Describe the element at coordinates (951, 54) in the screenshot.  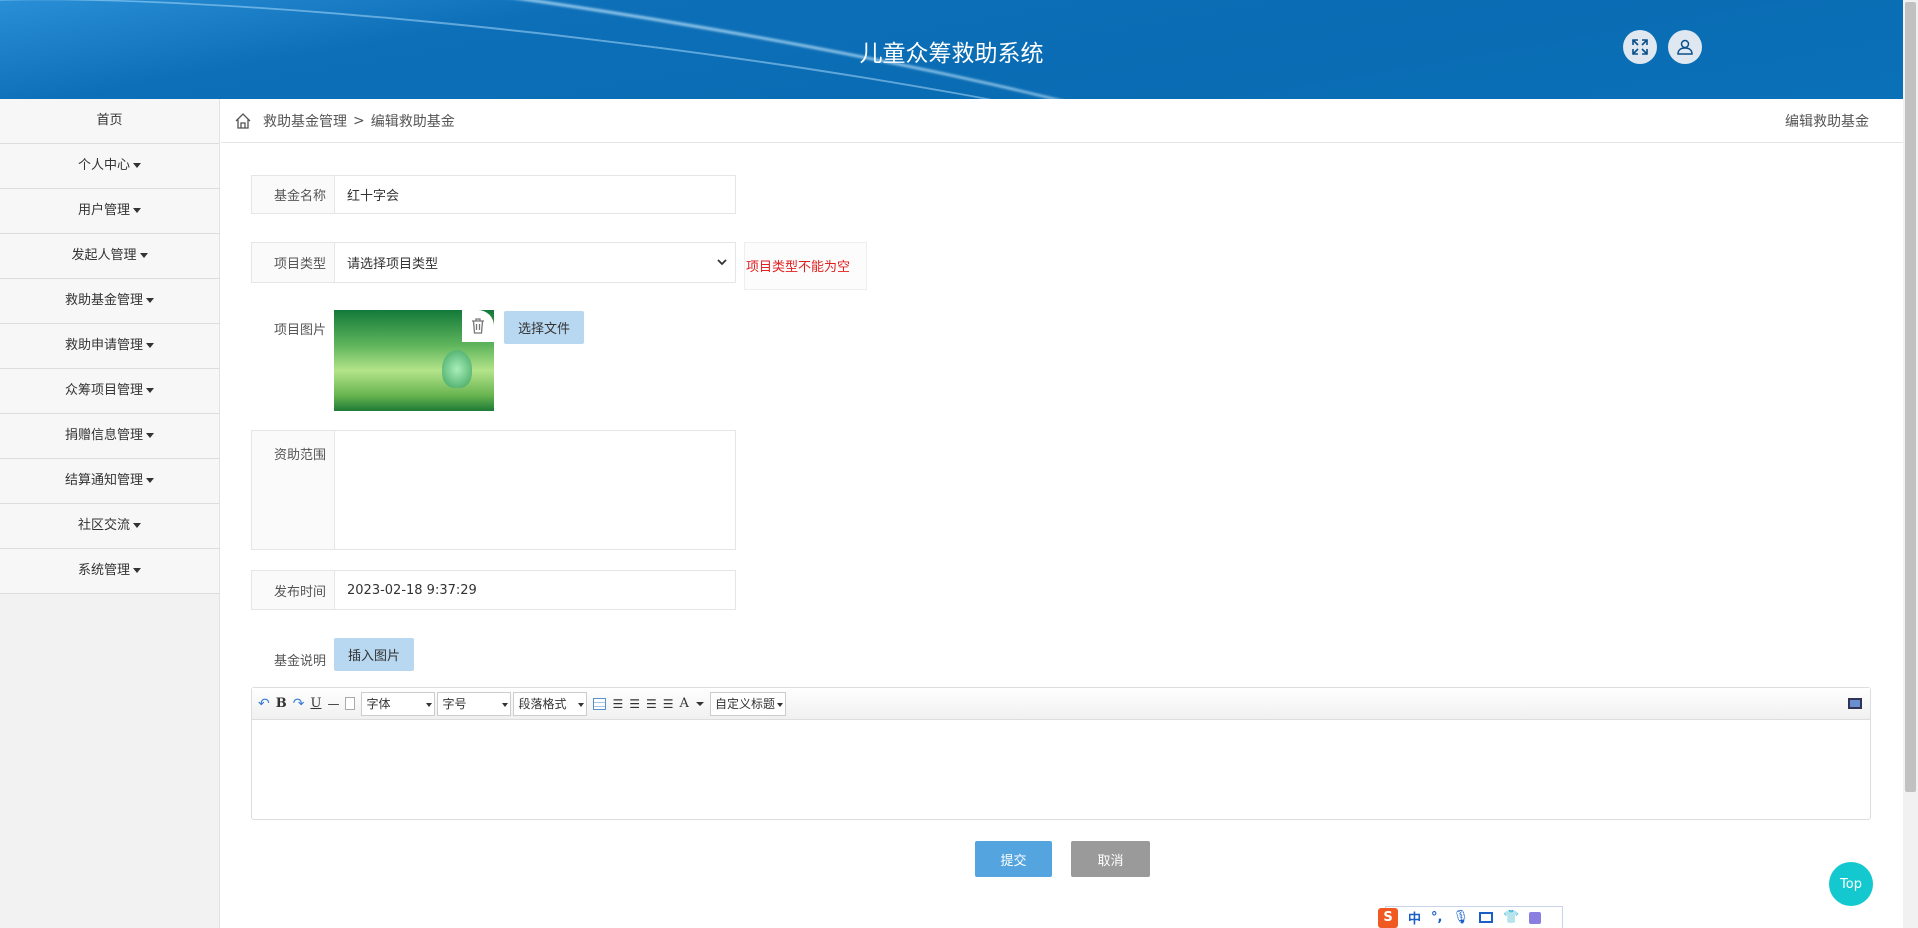
I see `app-title: 儿童众筹救助系统` at that location.